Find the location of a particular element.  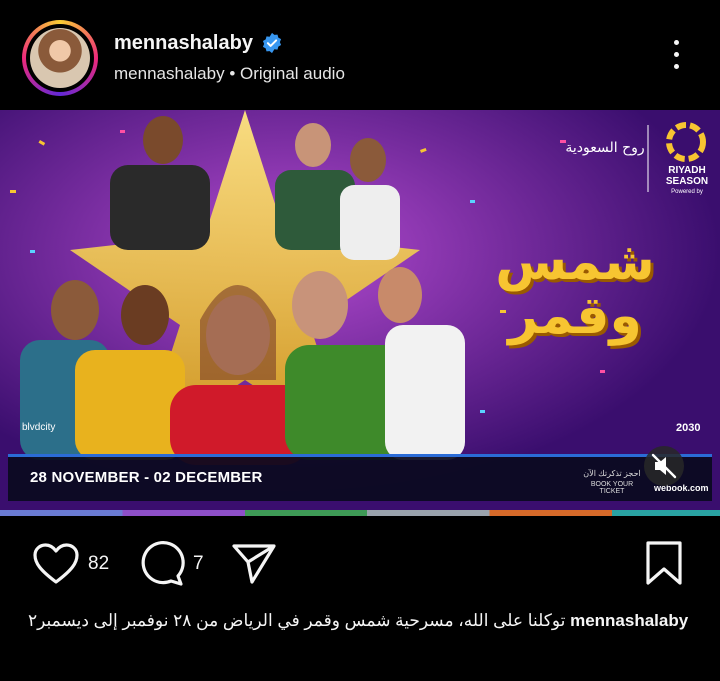

verified-badge-icon is located at coordinates (272, 43).